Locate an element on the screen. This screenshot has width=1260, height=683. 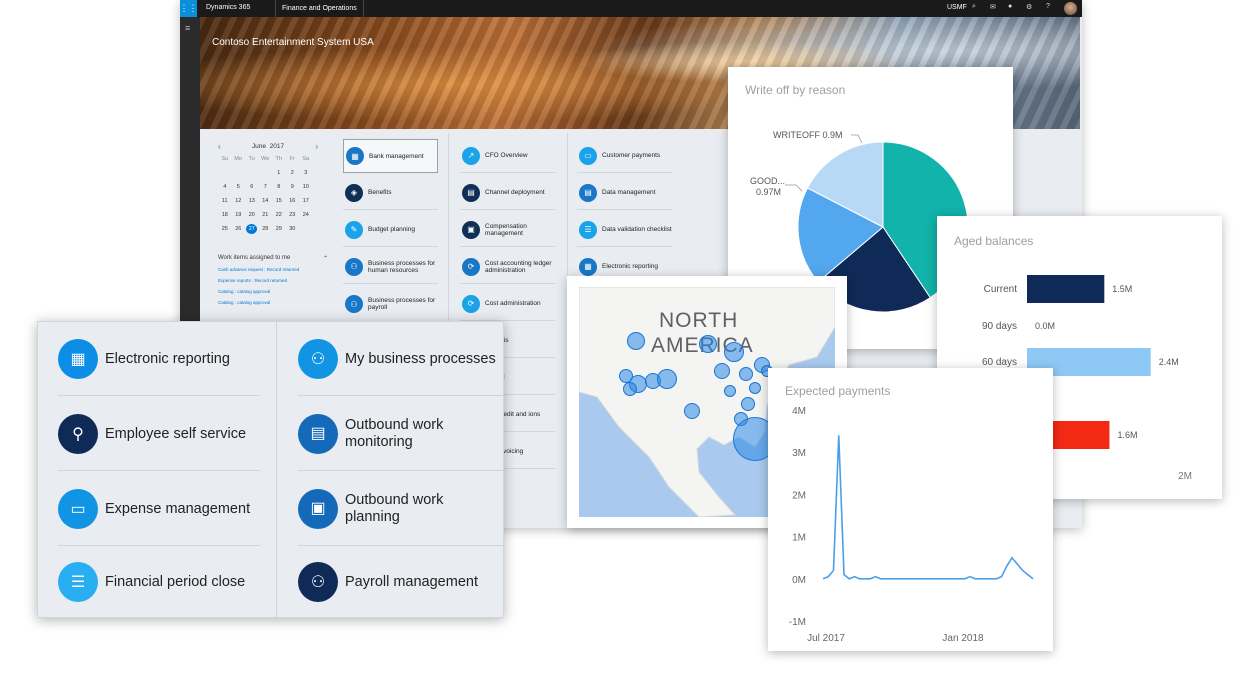
deploy-icon: ▤ is located at coordinates (471, 192).